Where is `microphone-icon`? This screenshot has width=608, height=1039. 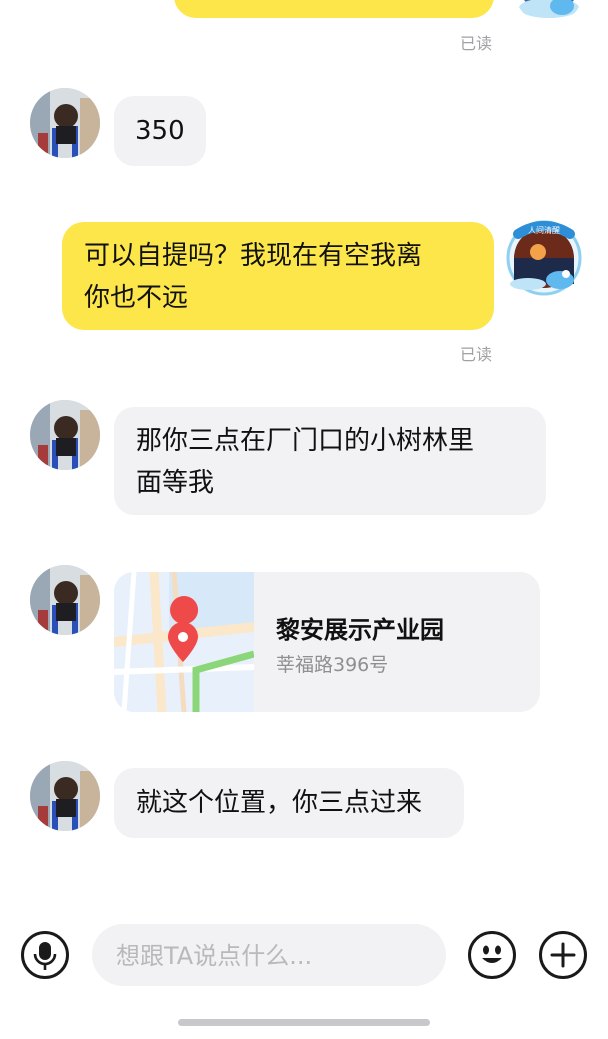
microphone-icon is located at coordinates (45, 956).